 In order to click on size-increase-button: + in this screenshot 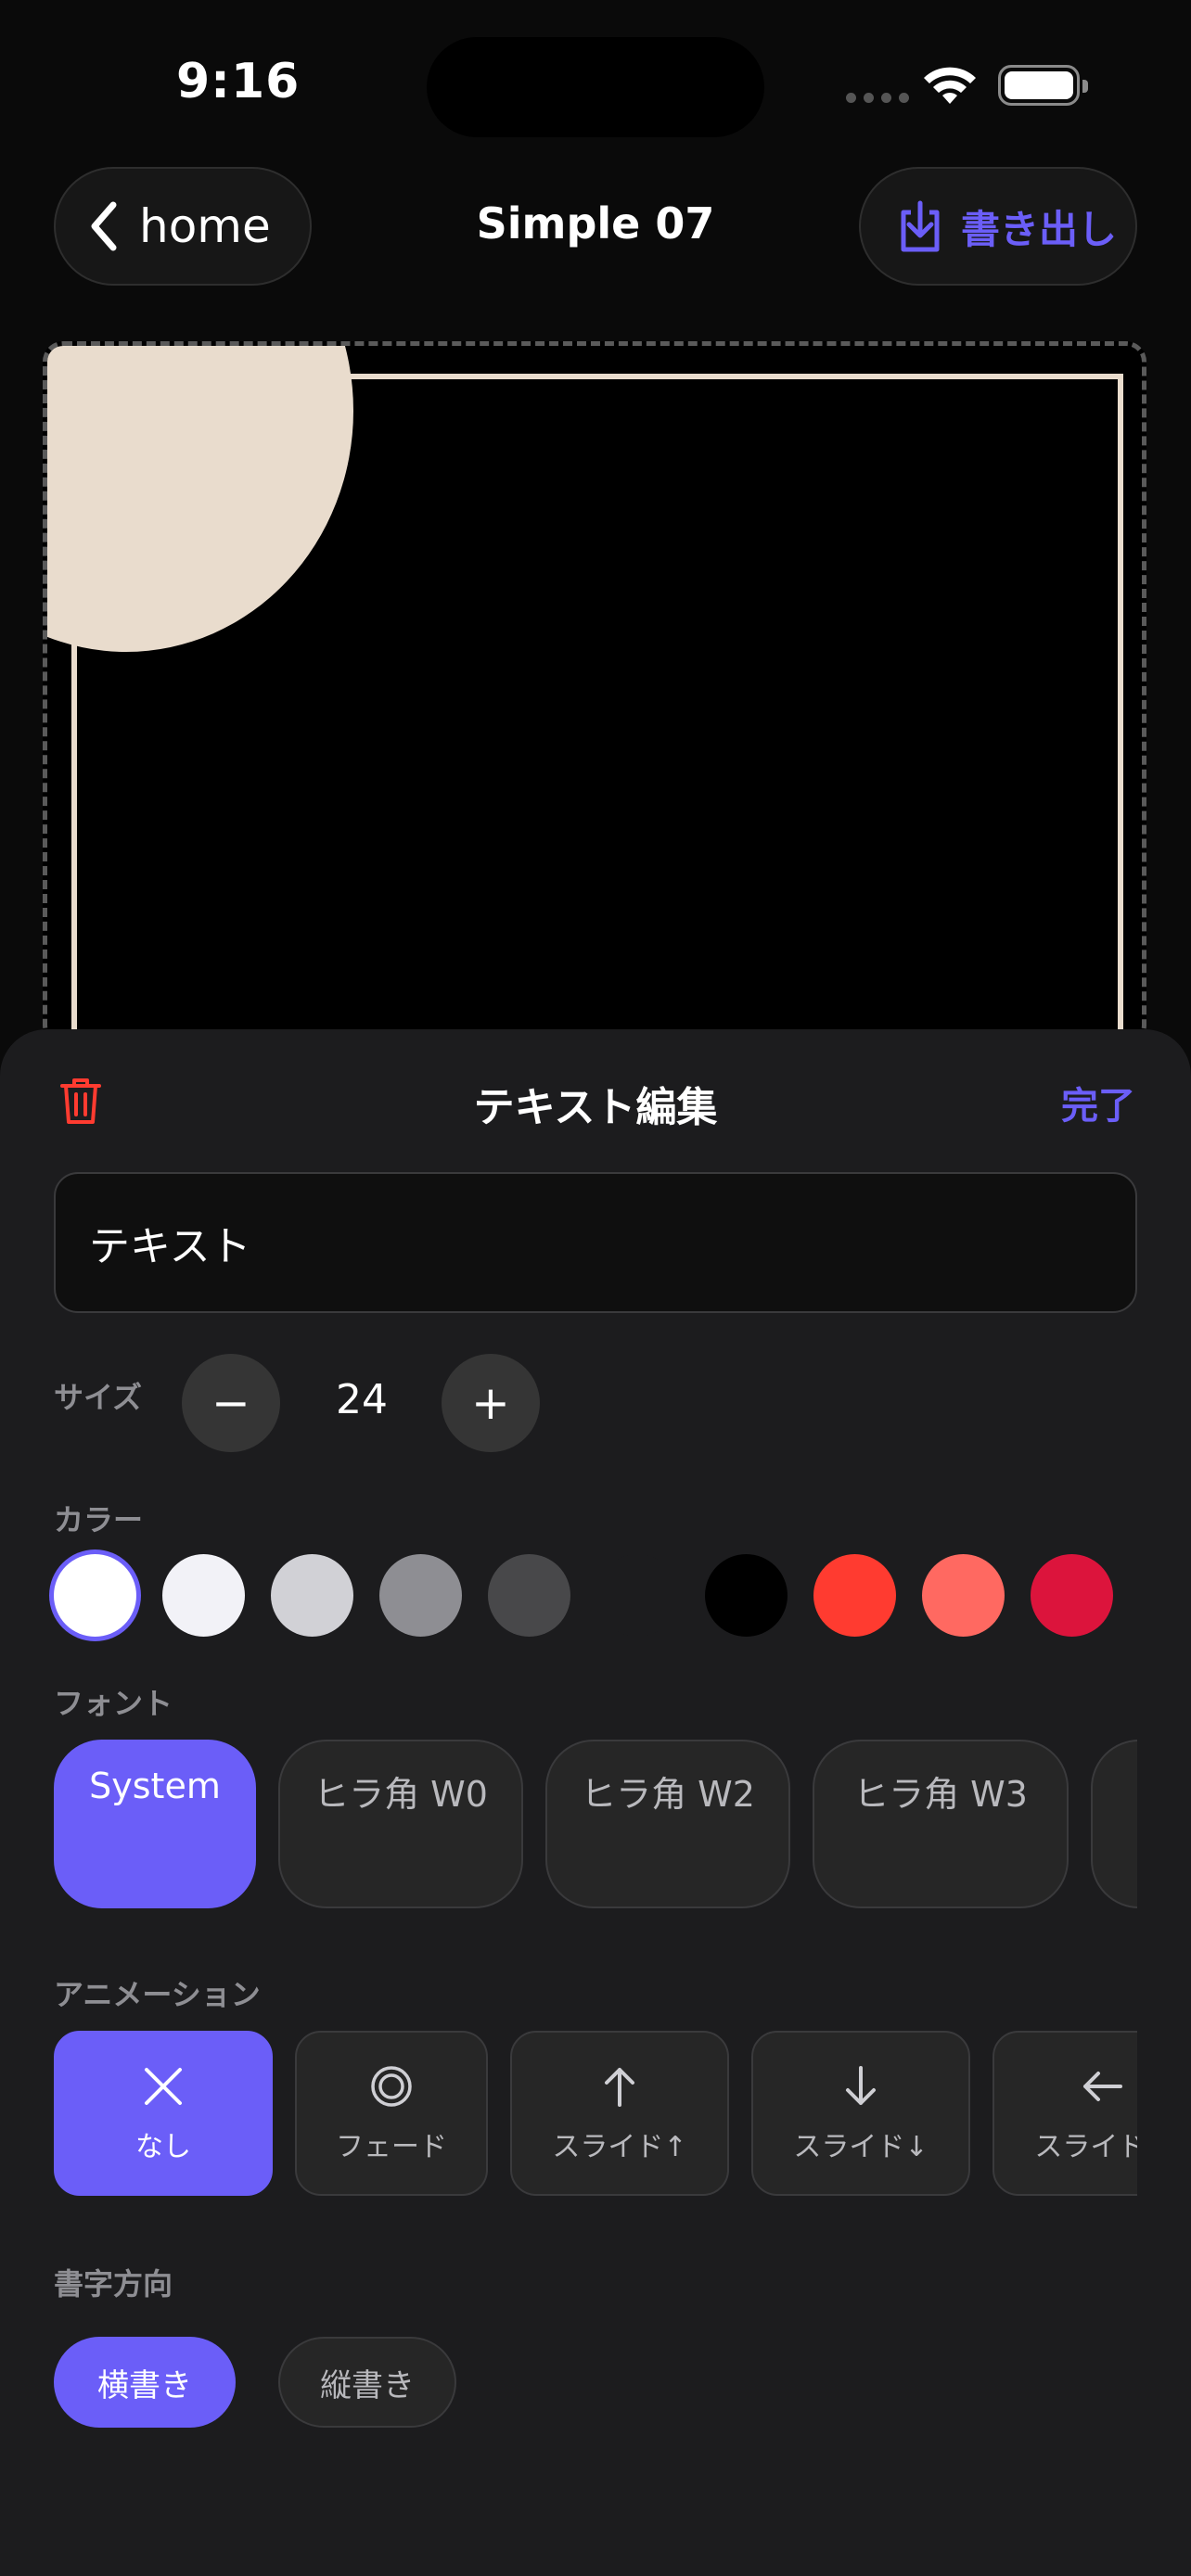, I will do `click(491, 1403)`.